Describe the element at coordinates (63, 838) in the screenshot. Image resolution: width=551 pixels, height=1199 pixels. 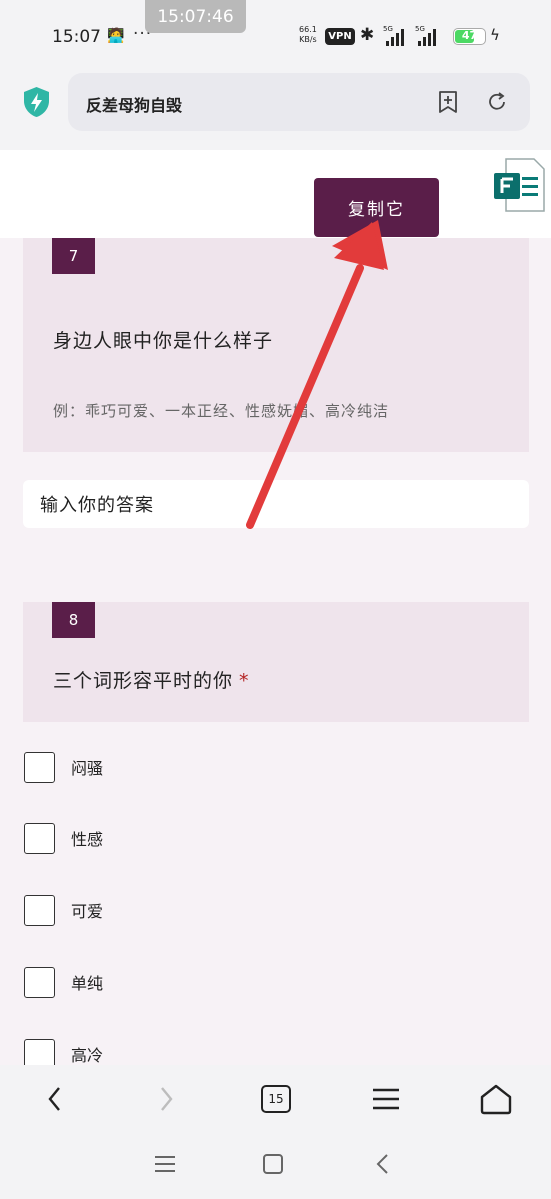
I see `option-item: 性感` at that location.